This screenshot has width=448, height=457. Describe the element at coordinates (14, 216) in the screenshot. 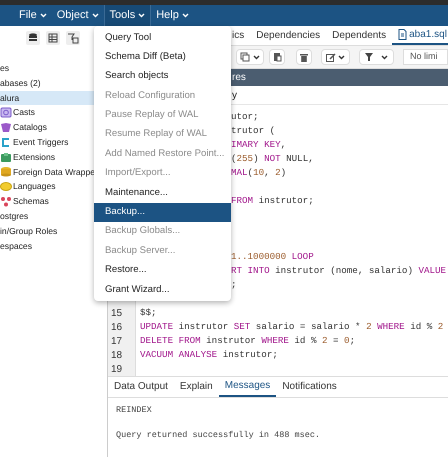

I see `tree-label: ostgres` at that location.